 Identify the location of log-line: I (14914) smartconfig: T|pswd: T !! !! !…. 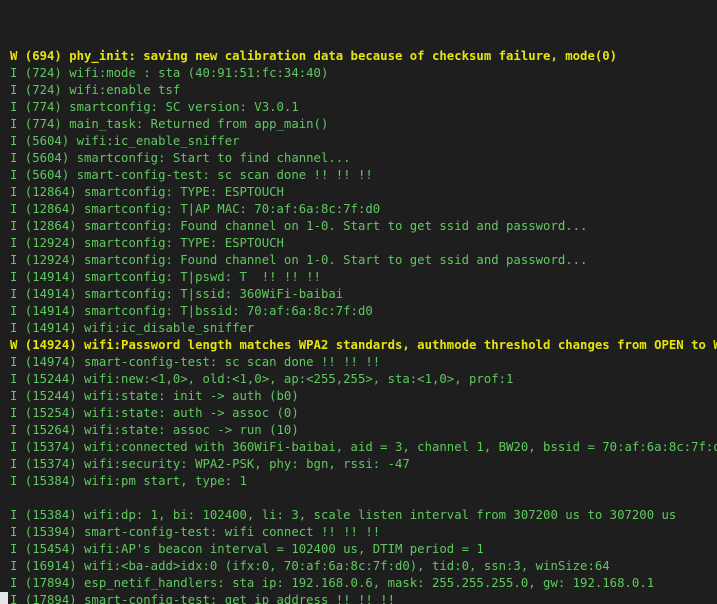
(165, 277).